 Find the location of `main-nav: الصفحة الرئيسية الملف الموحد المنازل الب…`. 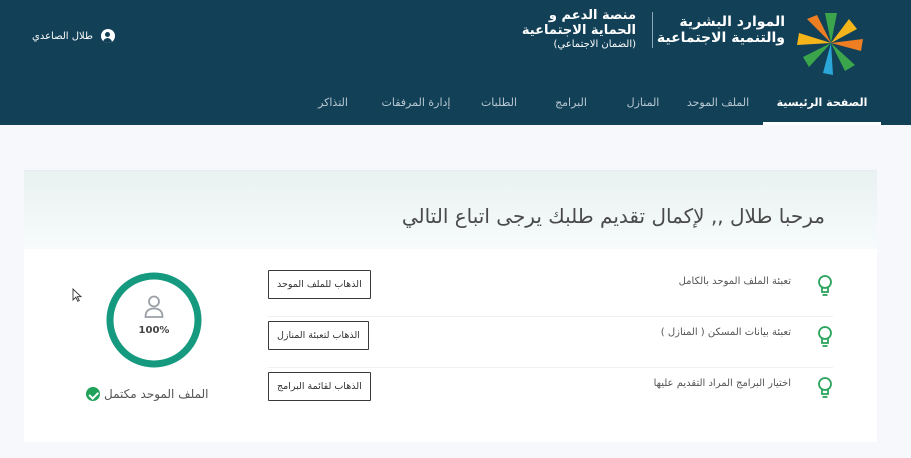

main-nav: الصفحة الرئيسية الملف الموحد المنازل الب… is located at coordinates (592, 106).